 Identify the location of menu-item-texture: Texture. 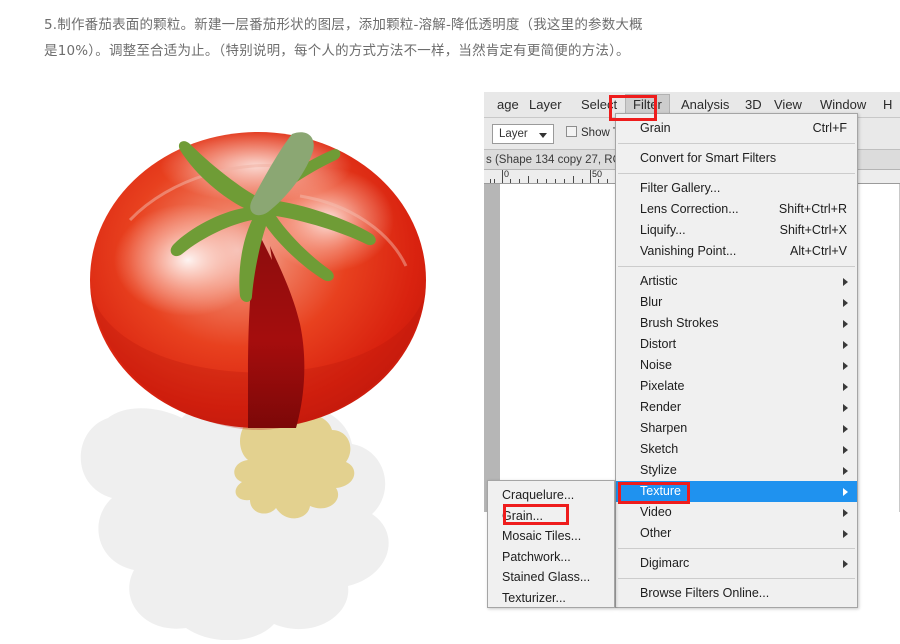
(736, 491).